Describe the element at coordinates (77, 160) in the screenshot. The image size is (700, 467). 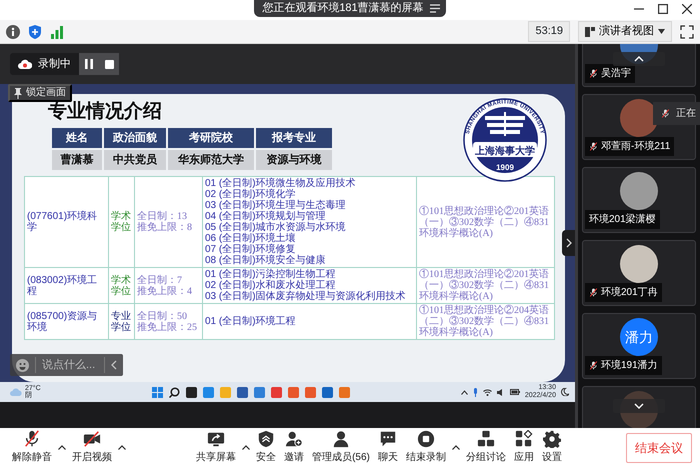
I see `table-cell: 曹潇慕` at that location.